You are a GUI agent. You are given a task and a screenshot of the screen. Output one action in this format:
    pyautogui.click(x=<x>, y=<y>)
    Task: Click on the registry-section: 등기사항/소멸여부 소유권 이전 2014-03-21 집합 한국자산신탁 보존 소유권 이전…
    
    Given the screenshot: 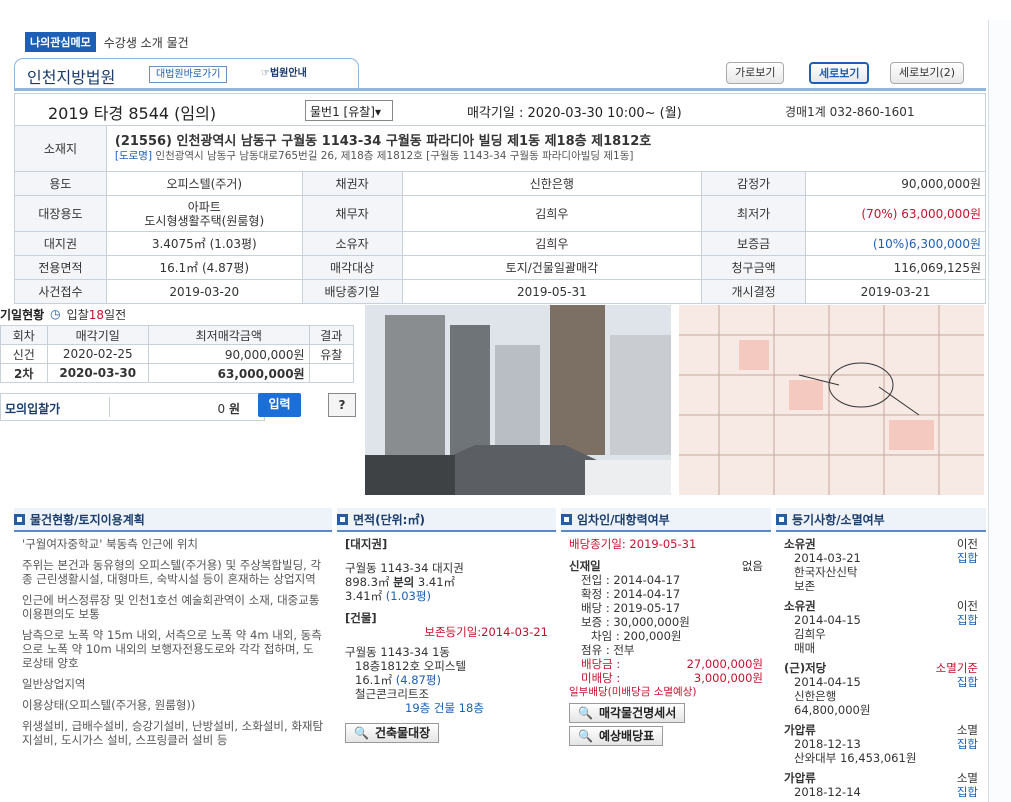 What is the action you would take?
    pyautogui.click(x=881, y=653)
    